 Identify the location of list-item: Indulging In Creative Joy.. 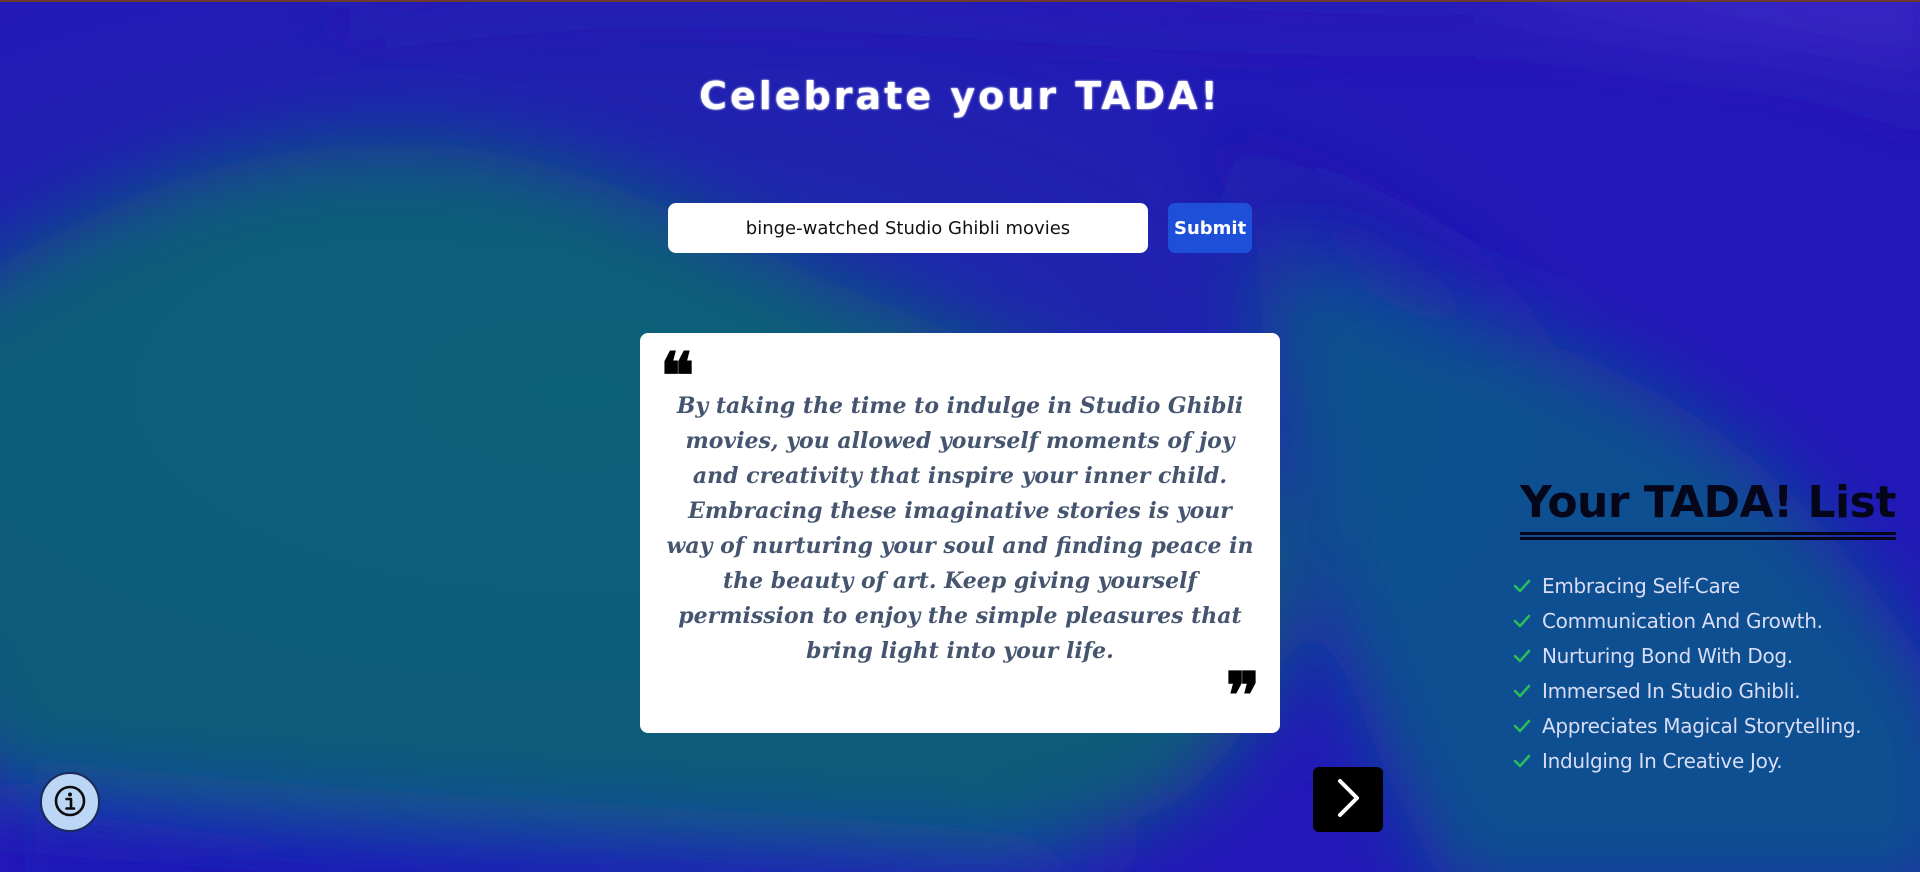
(1712, 760).